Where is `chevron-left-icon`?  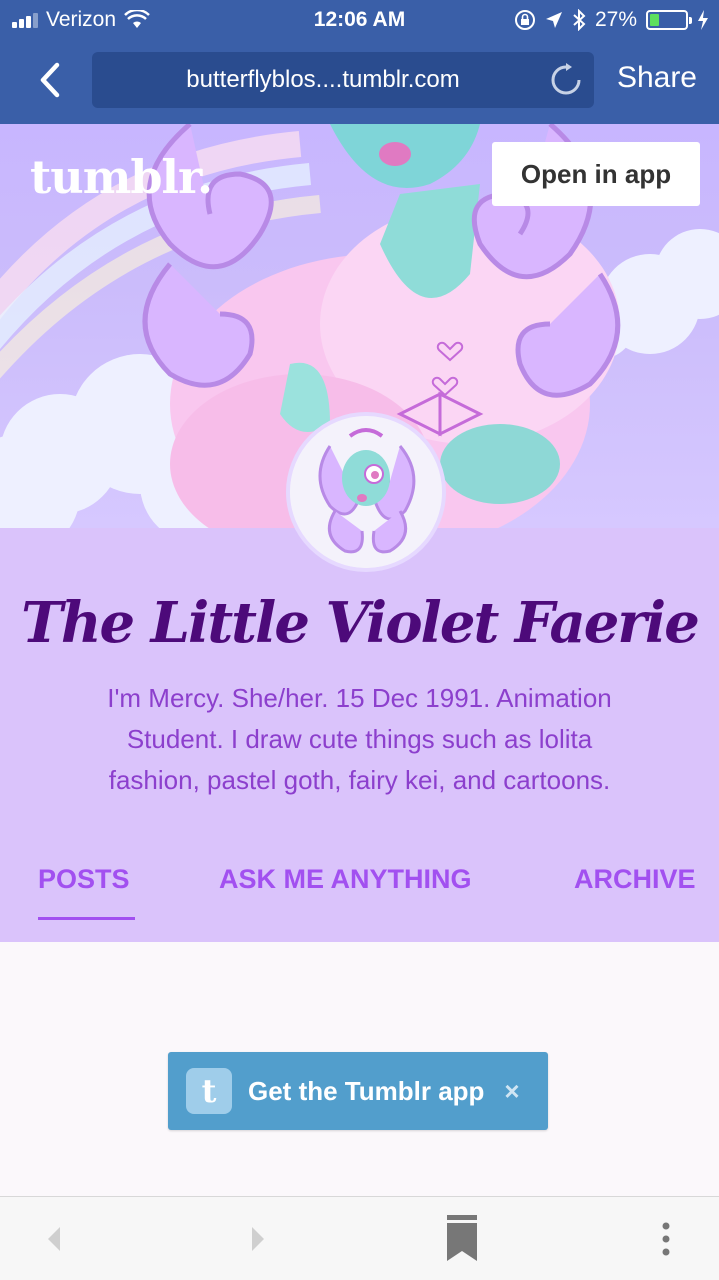 chevron-left-icon is located at coordinates (50, 80).